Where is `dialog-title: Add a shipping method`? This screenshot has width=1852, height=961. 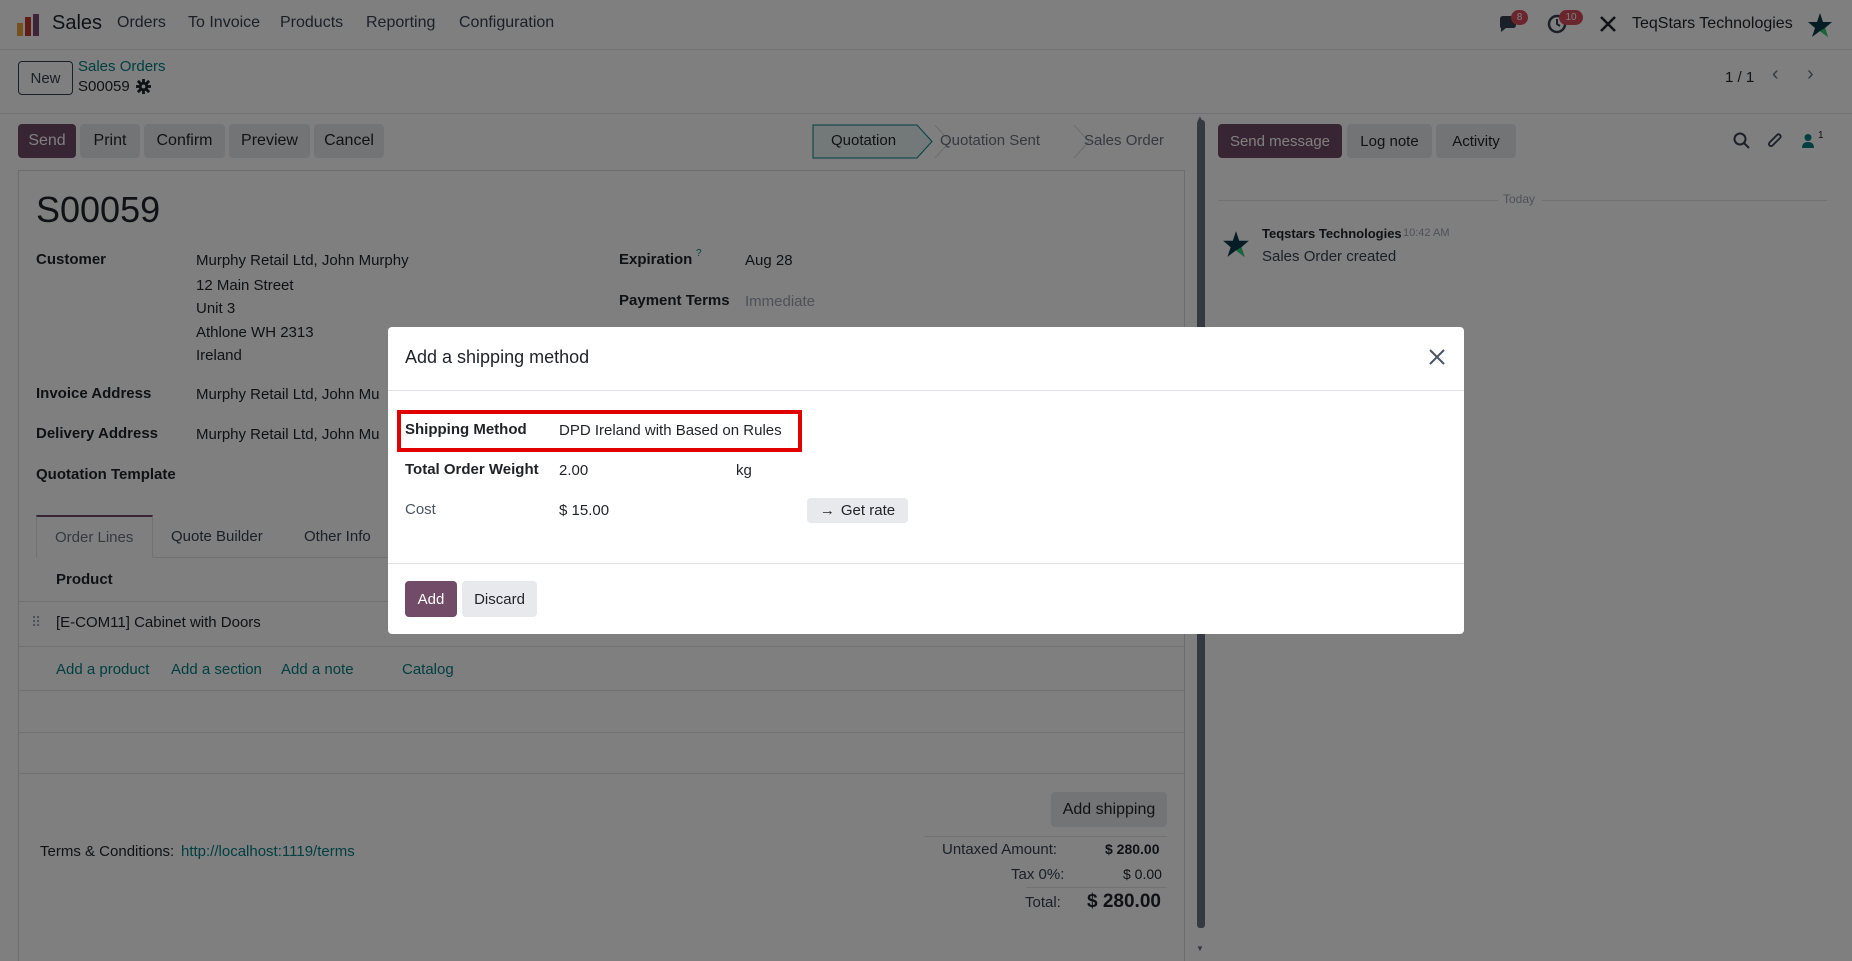 dialog-title: Add a shipping method is located at coordinates (497, 357).